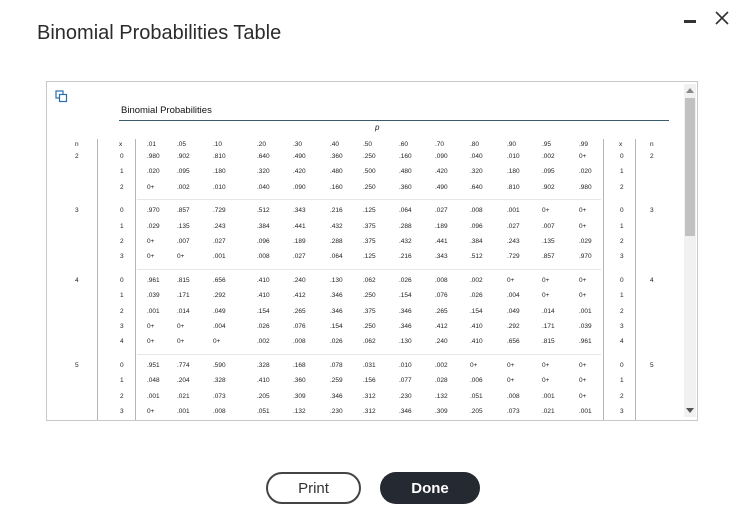 This screenshot has height=526, width=739. Describe the element at coordinates (690, 18) in the screenshot. I see `minimize-icon` at that location.